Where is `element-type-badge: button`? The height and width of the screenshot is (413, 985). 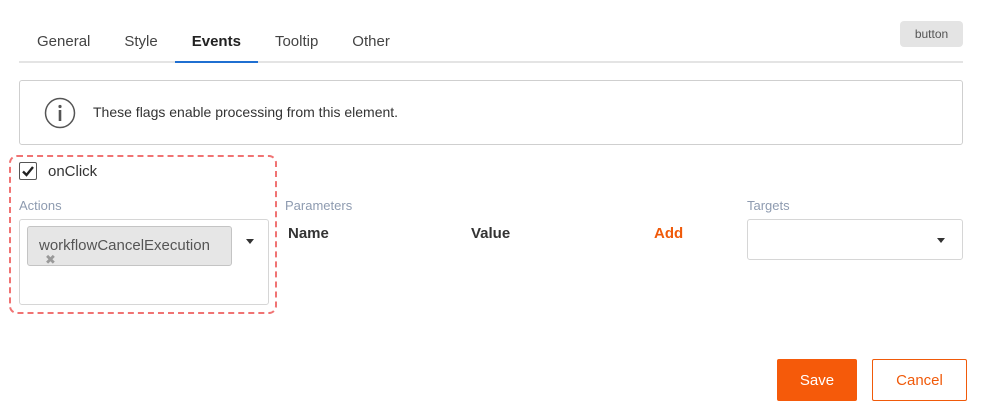 element-type-badge: button is located at coordinates (931, 34).